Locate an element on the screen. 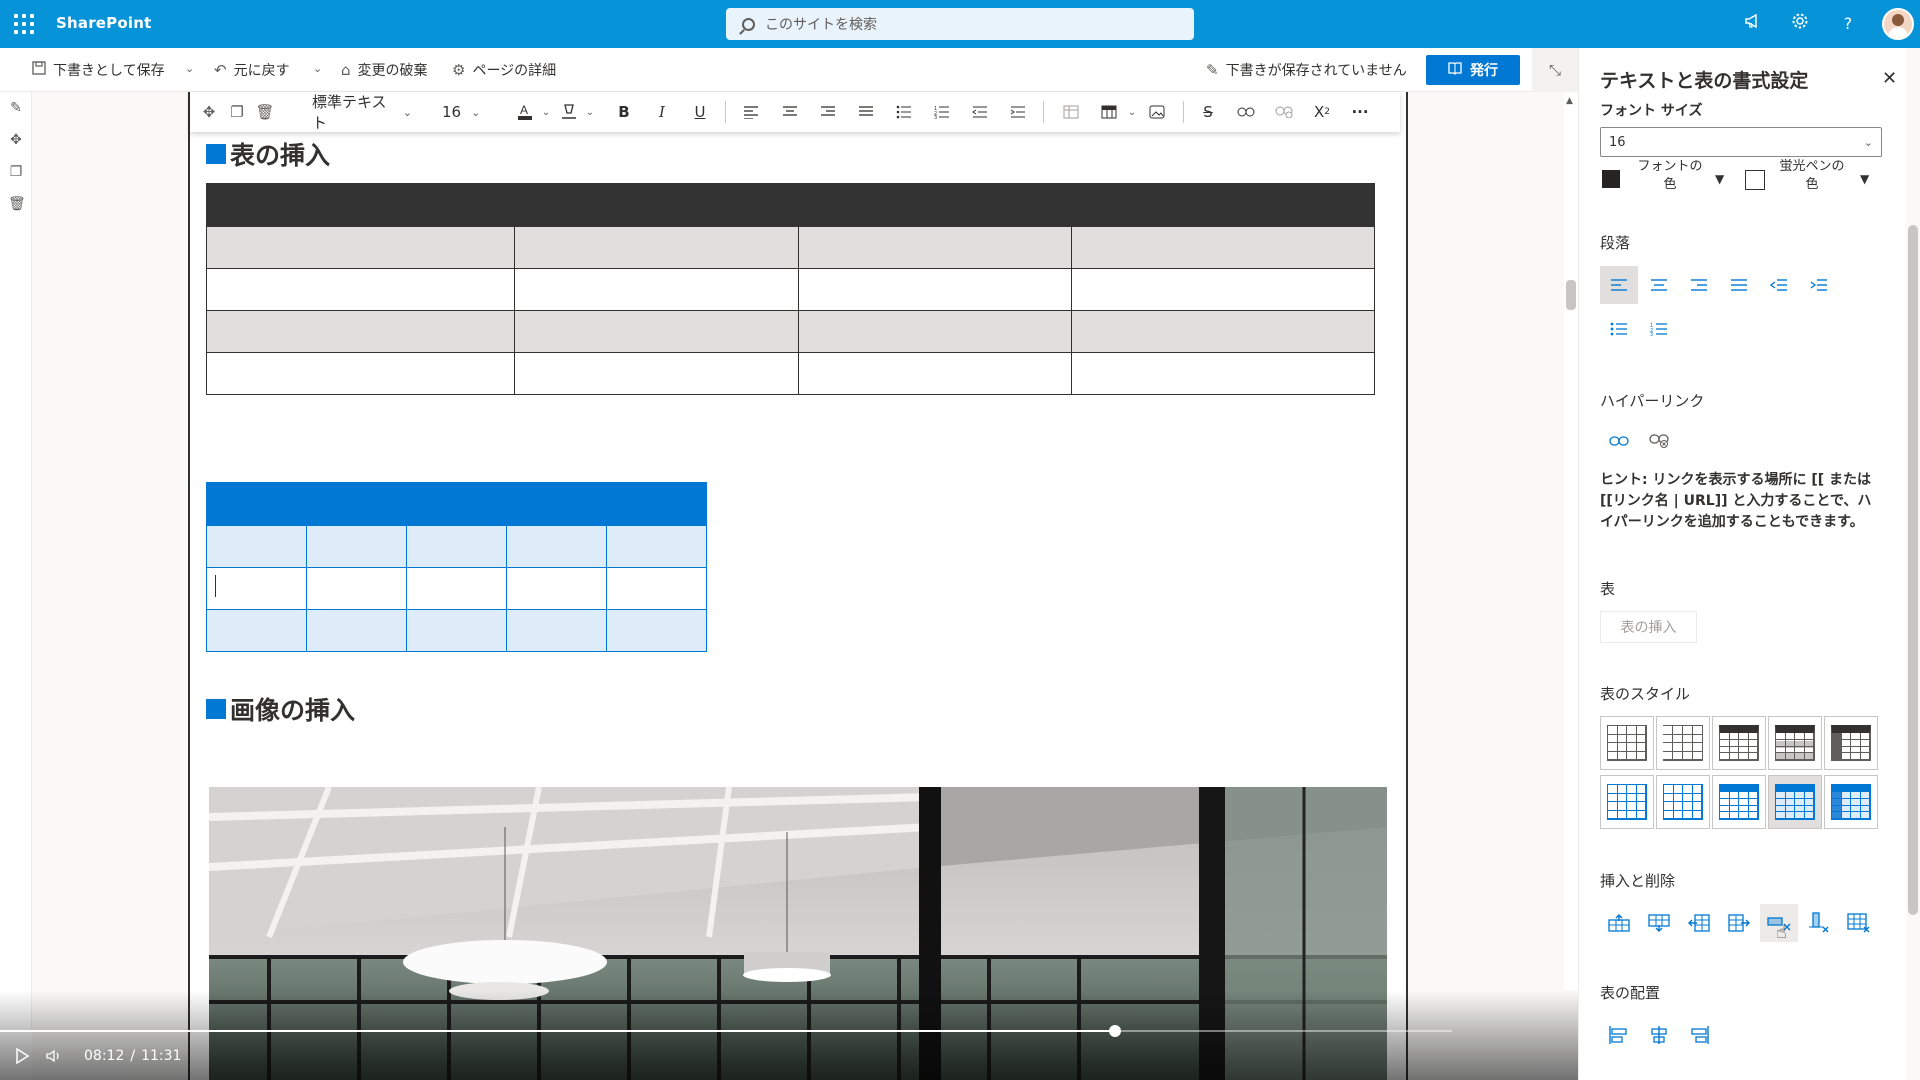 The height and width of the screenshot is (1080, 1920). more-options-icon: ··· is located at coordinates (1360, 112).